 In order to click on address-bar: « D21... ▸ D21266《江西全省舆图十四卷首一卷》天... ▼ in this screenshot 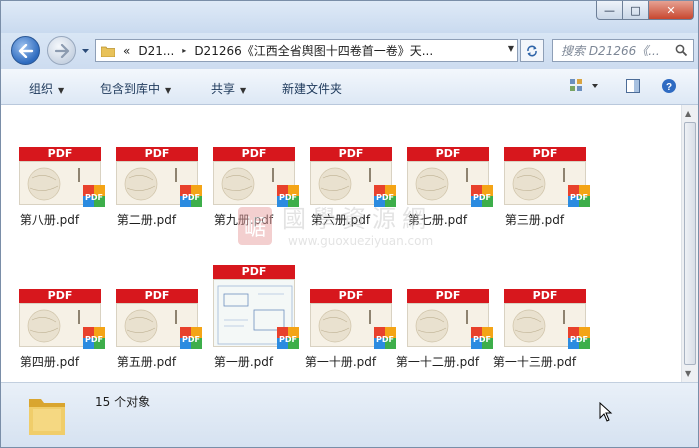, I will do `click(306, 50)`.